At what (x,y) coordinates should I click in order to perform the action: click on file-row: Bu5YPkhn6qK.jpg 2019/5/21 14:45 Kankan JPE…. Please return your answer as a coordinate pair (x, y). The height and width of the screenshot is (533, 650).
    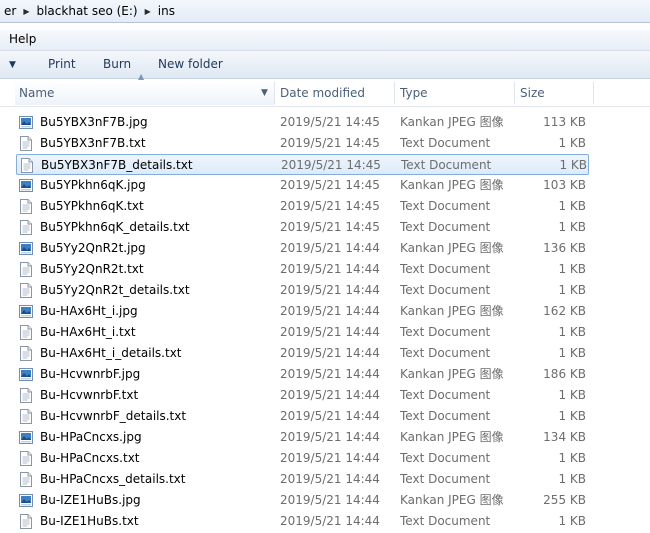
    Looking at the image, I should click on (302, 185).